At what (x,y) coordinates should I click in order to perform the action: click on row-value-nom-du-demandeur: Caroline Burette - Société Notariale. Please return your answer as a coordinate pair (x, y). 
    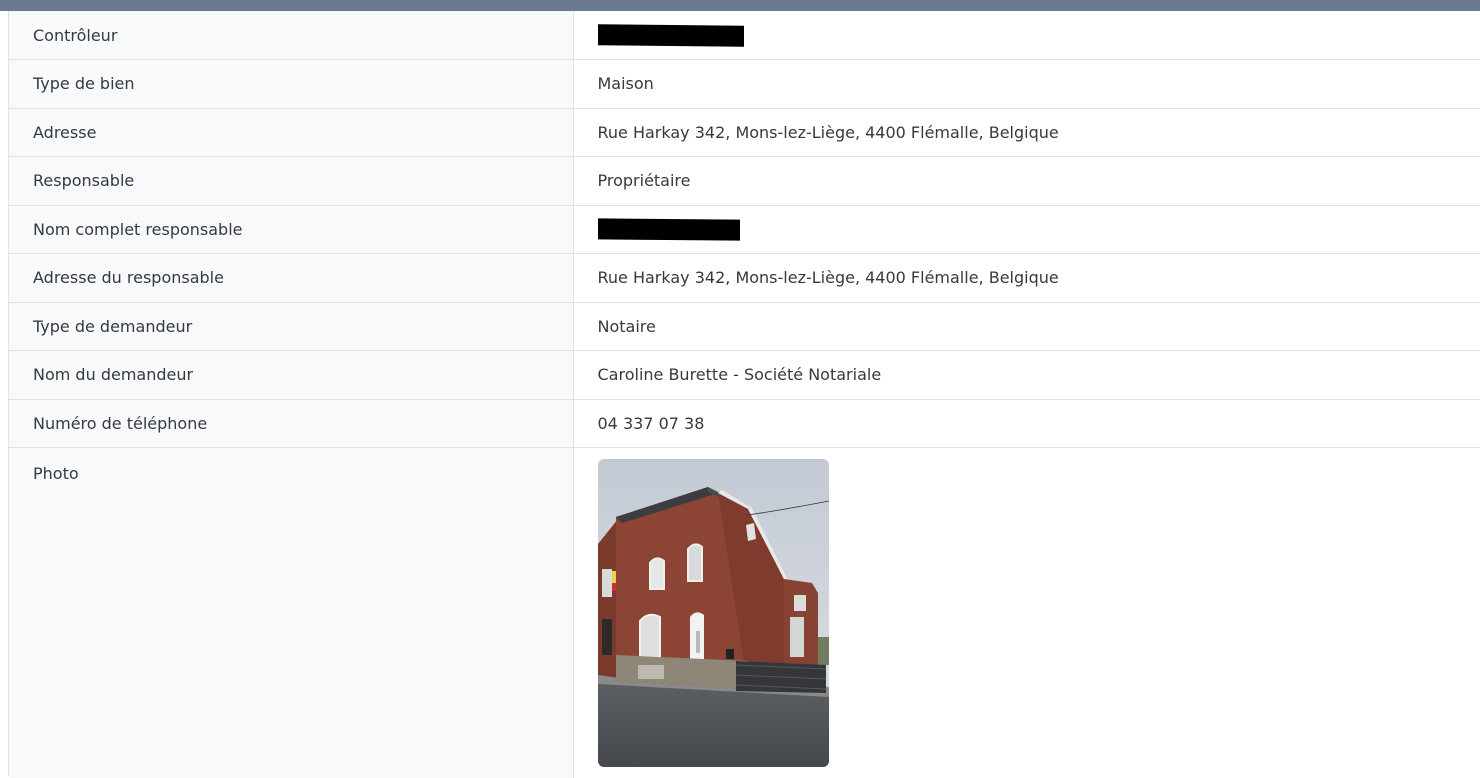
    Looking at the image, I should click on (1026, 375).